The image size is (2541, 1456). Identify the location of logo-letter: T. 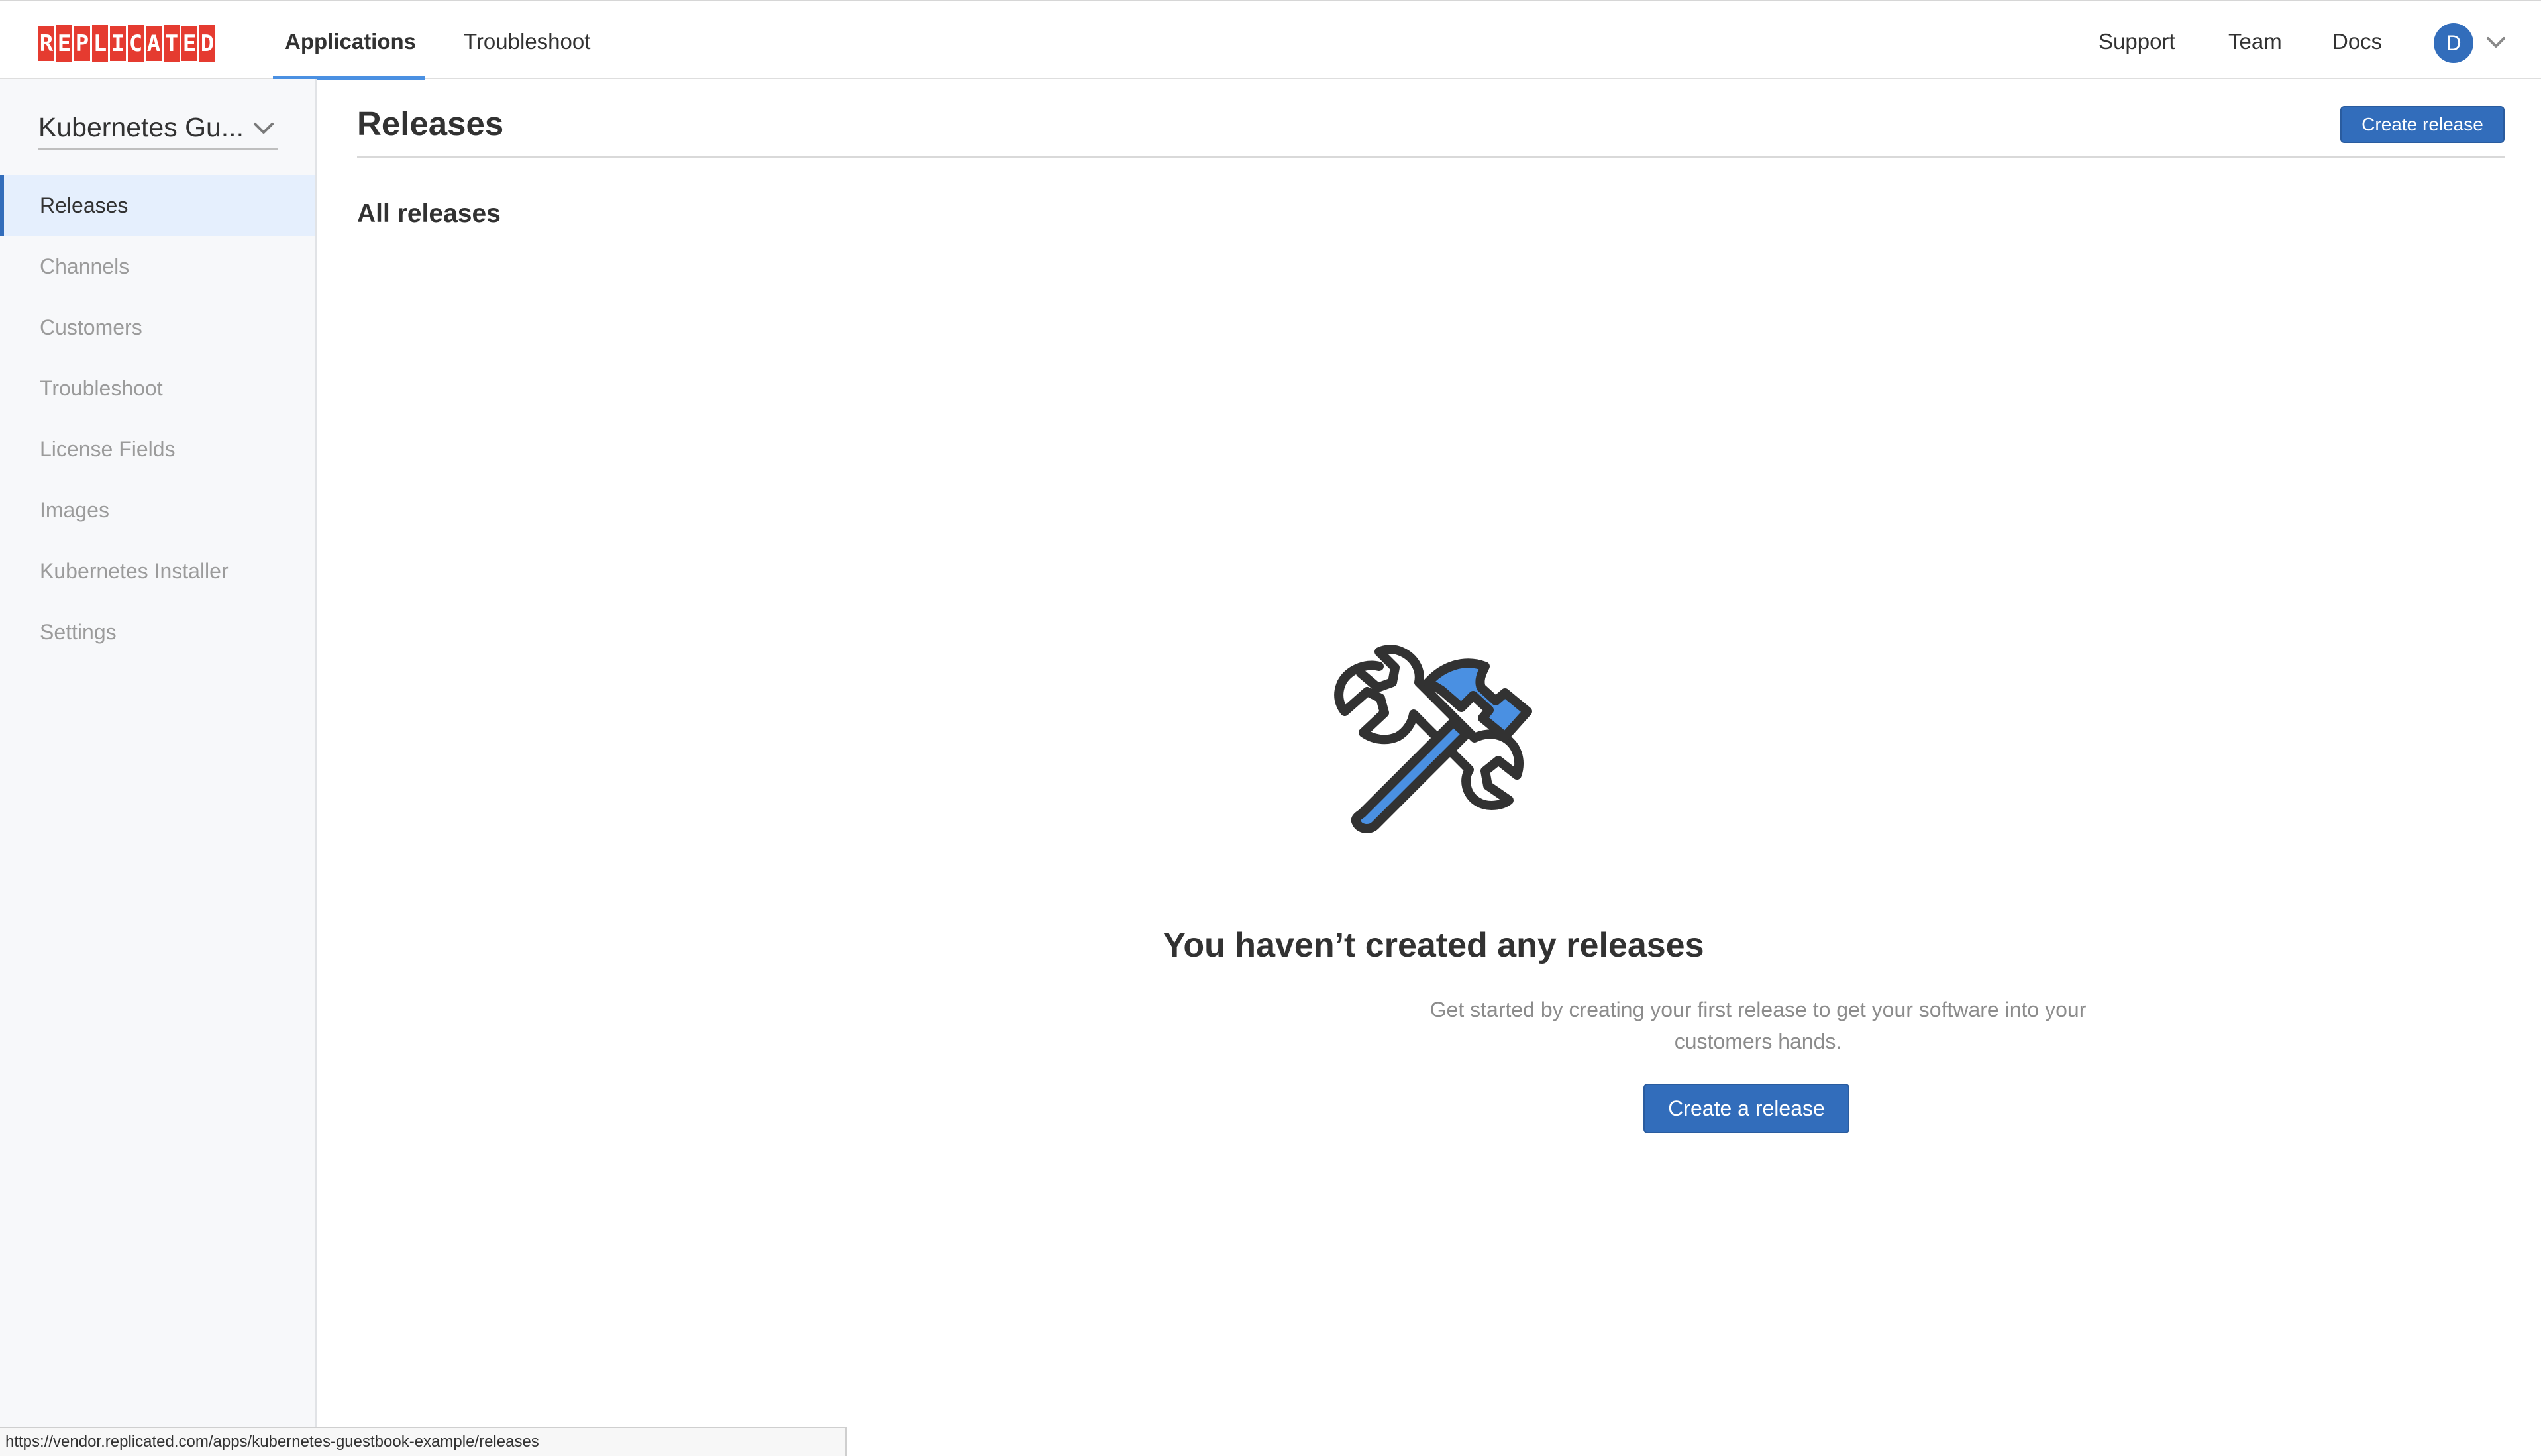
(172, 43).